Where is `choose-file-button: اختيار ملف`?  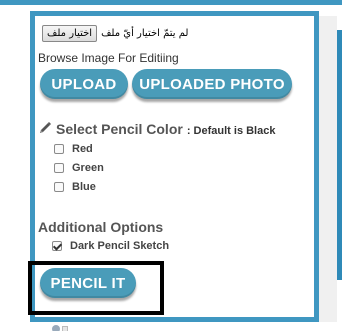
choose-file-button: اختيار ملف is located at coordinates (70, 33).